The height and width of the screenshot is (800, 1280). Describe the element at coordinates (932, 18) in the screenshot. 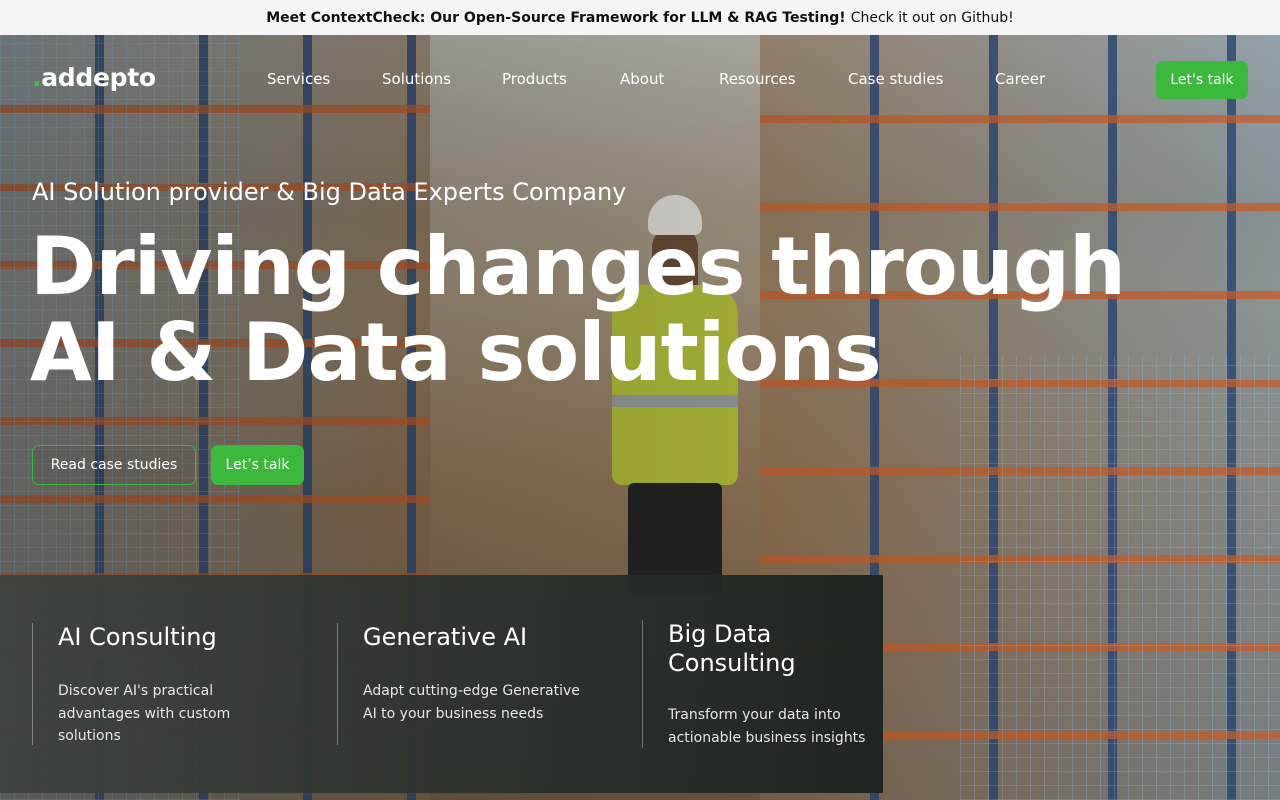

I see `github-link: Check it out on Github!` at that location.